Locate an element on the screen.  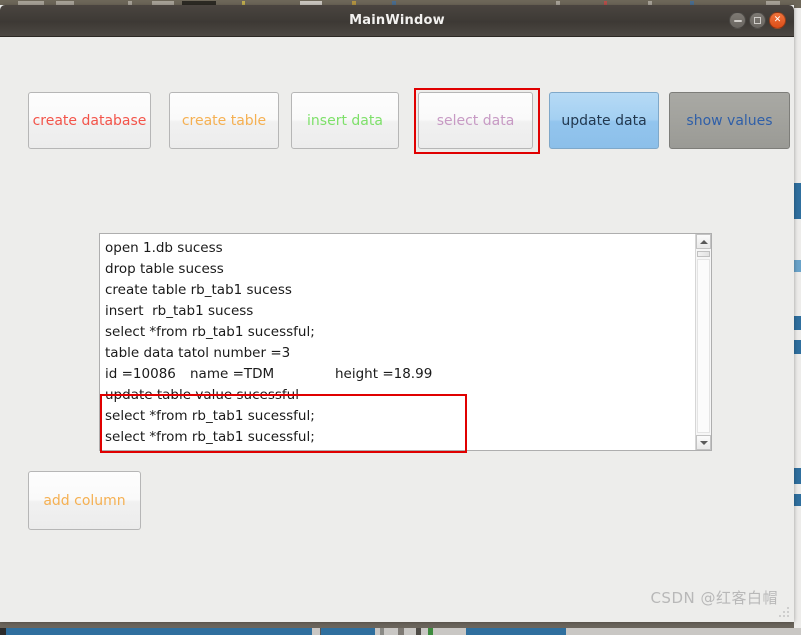
scroll-up-button is located at coordinates (703, 241).